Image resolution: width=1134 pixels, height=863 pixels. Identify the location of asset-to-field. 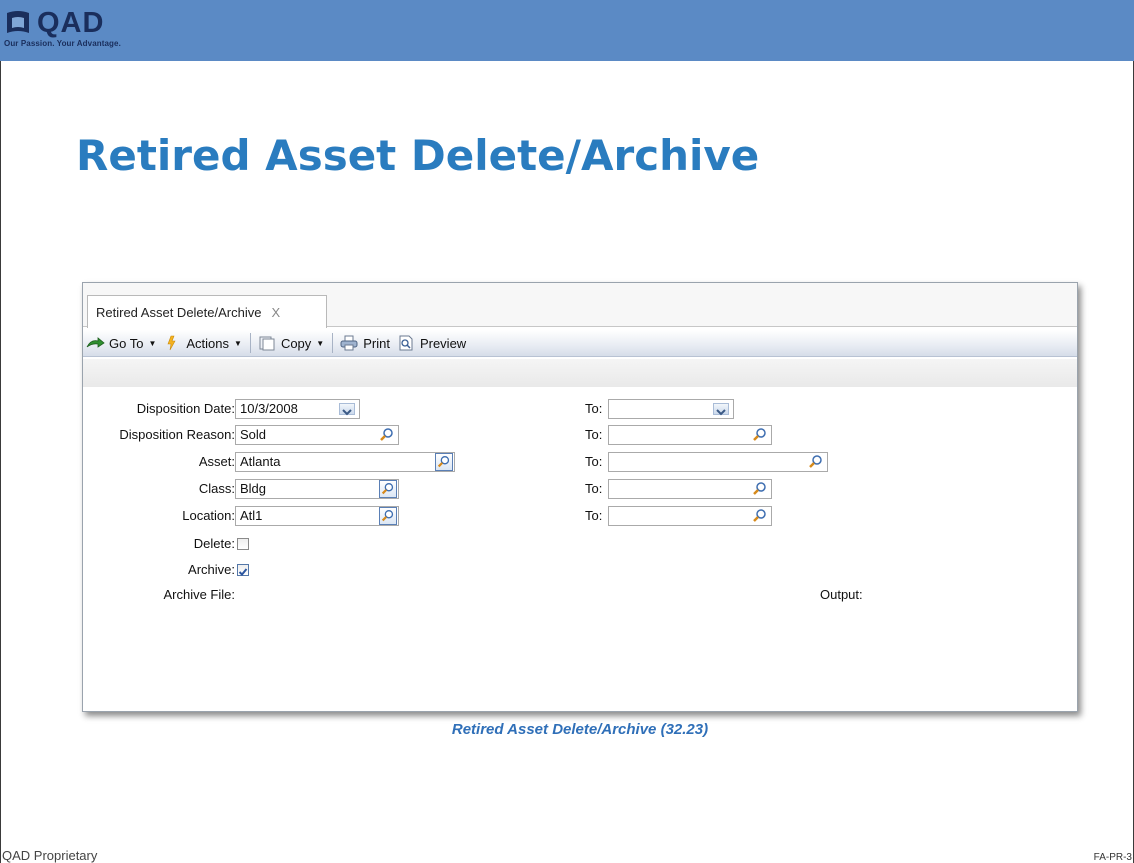
(718, 462).